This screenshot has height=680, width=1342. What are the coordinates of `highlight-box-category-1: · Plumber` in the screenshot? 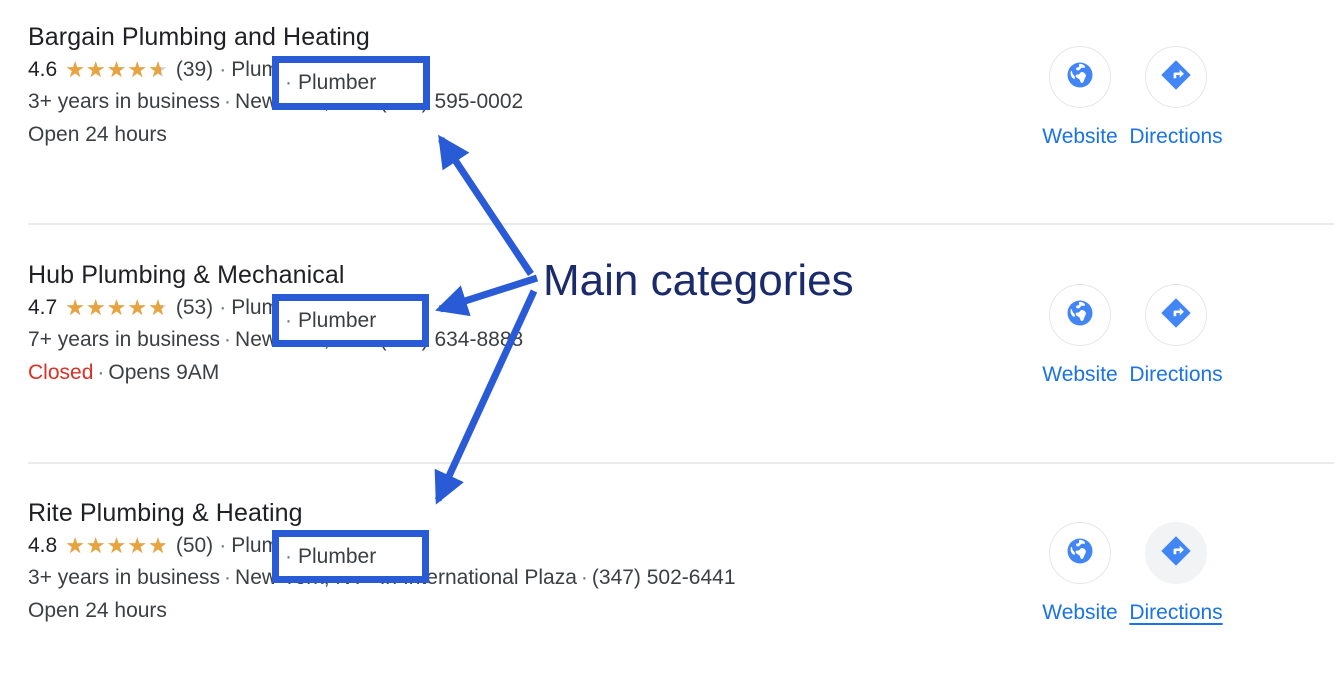 It's located at (351, 83).